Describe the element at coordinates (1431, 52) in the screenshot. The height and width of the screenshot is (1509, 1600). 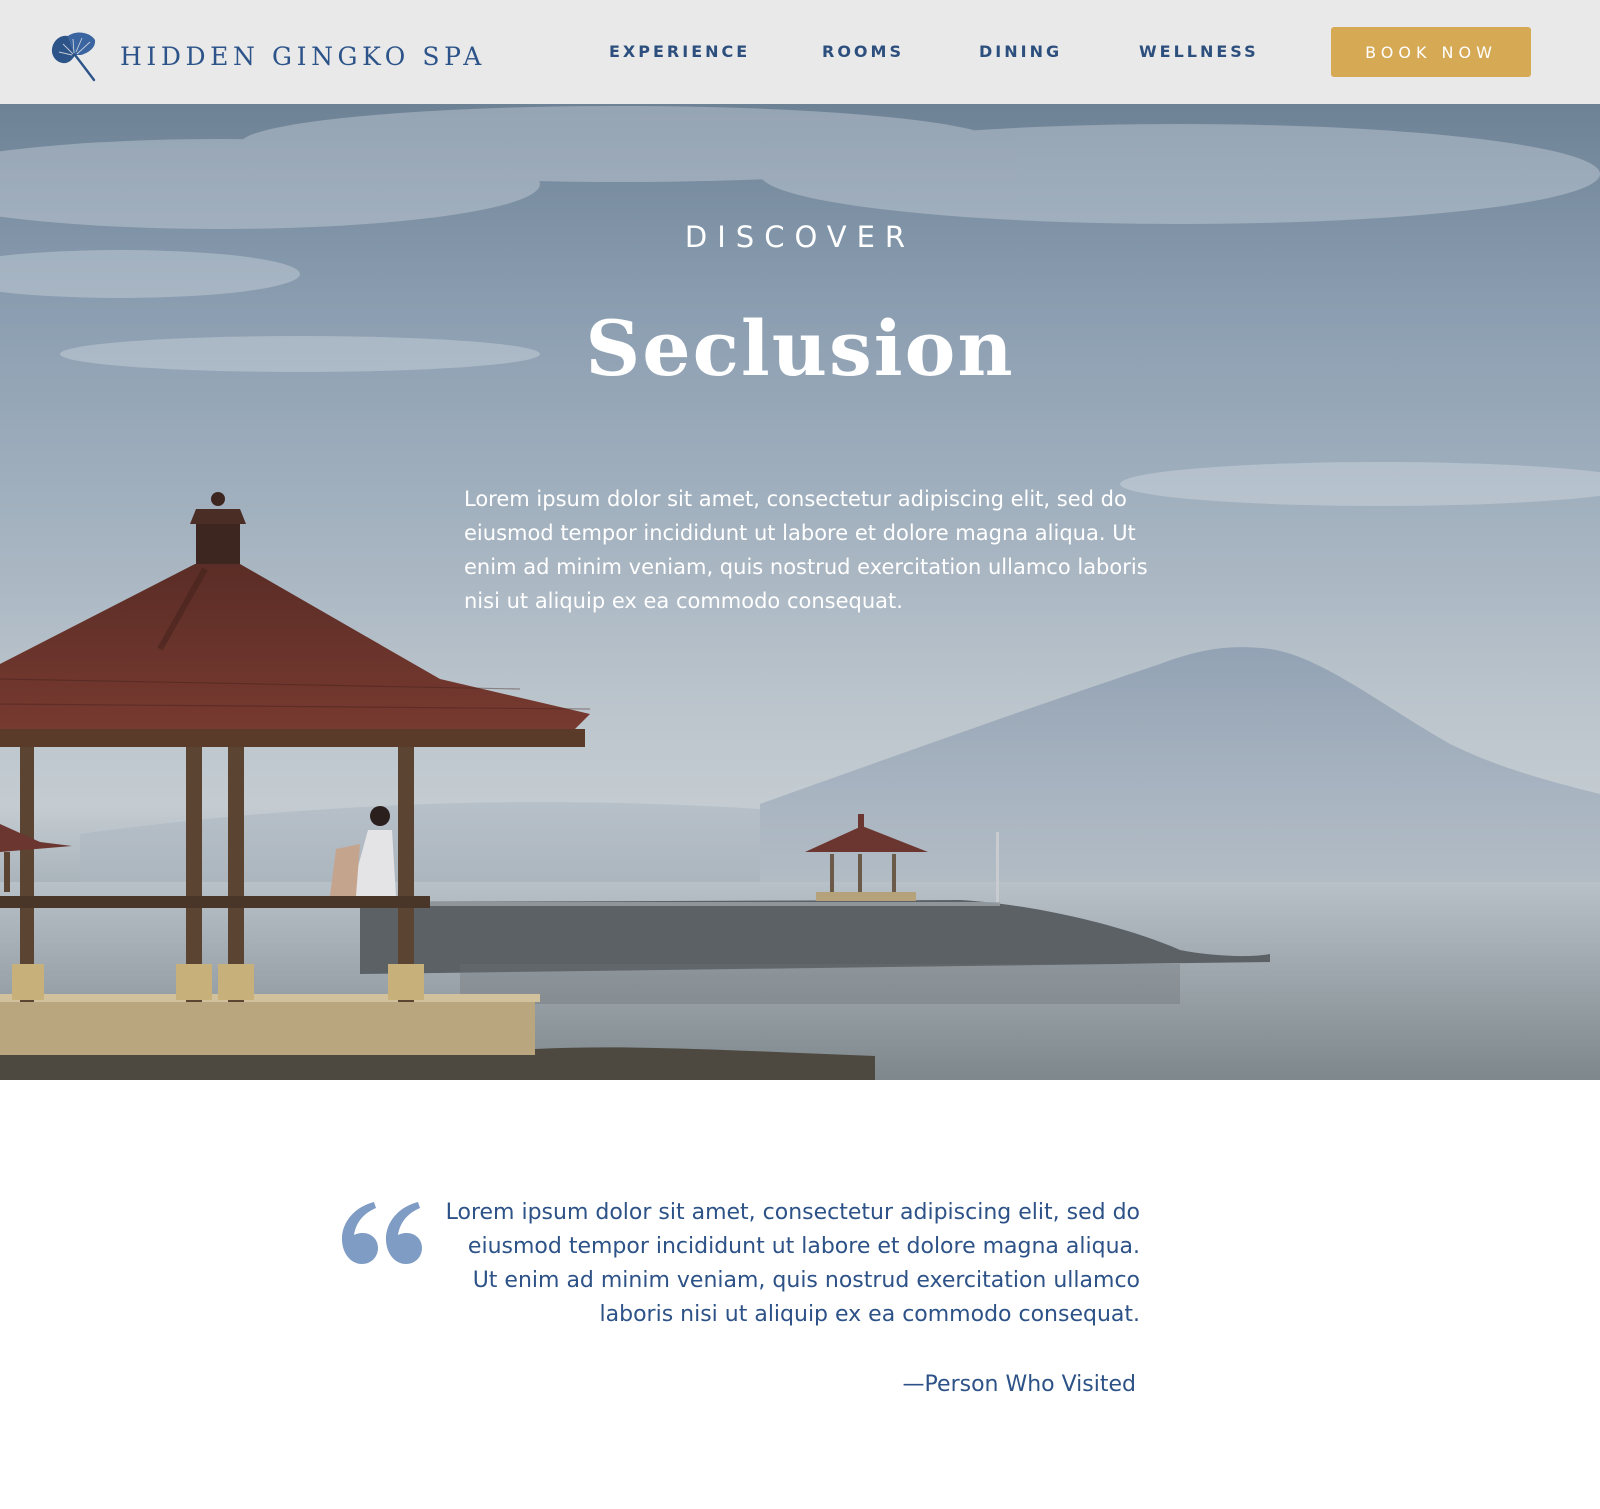
I see `book-now-button: BOOK NOW` at that location.